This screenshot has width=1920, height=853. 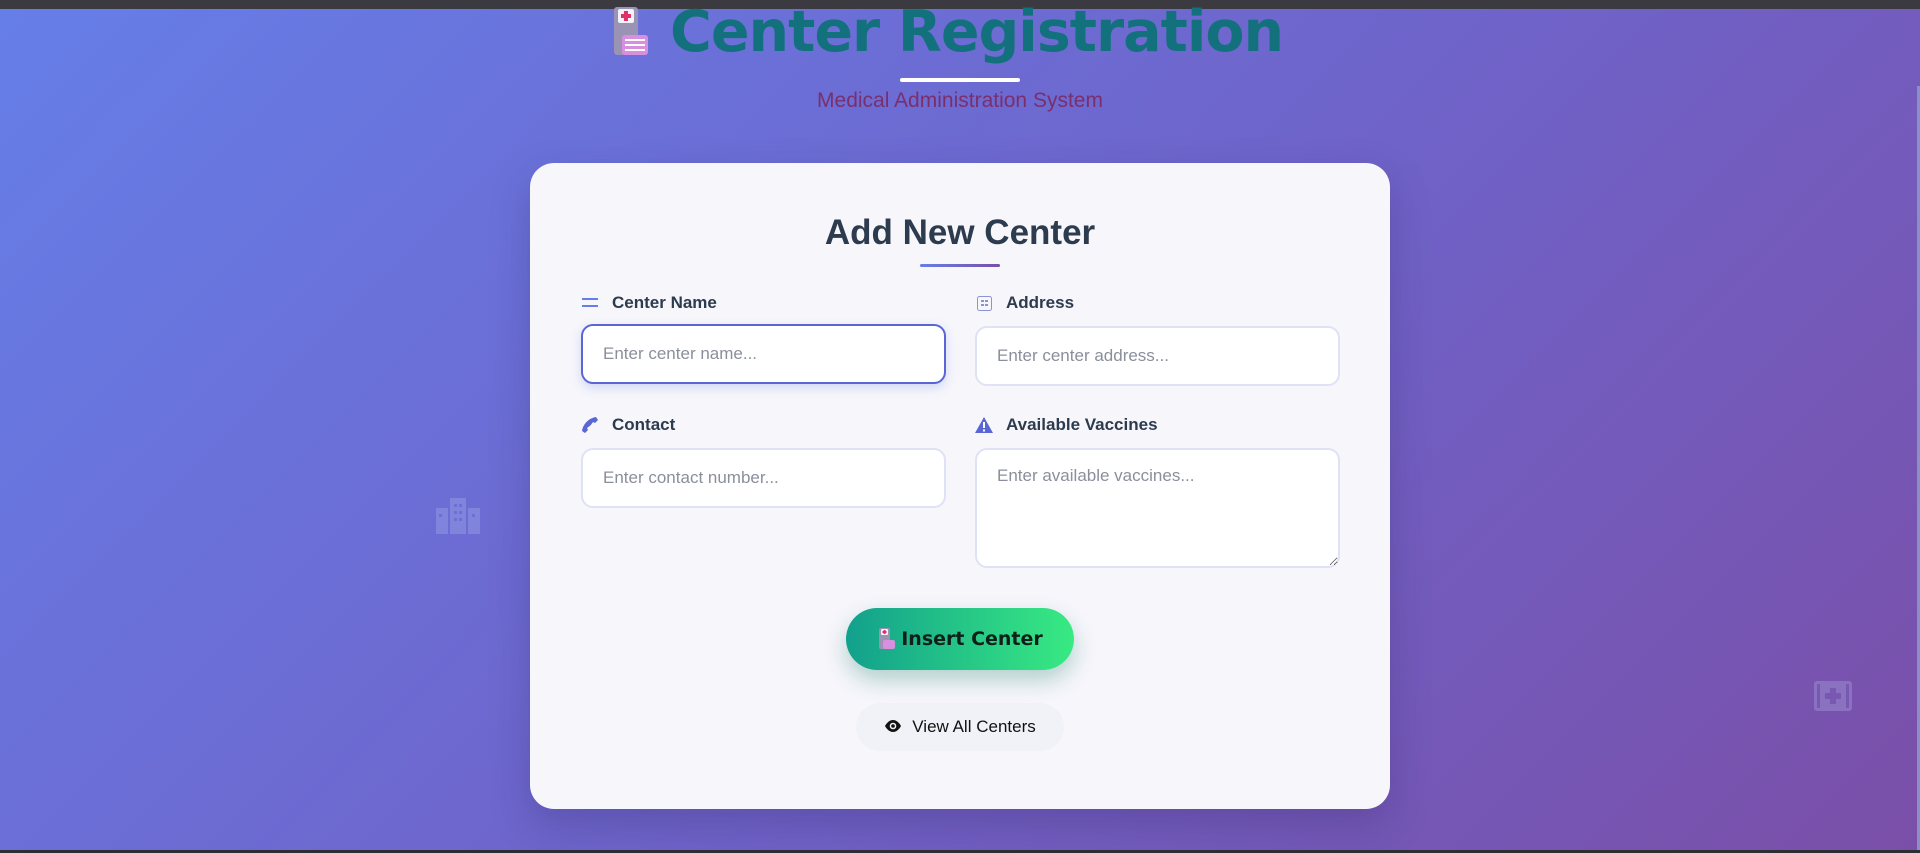 What do you see at coordinates (644, 424) in the screenshot?
I see `contact-label-text: Contact` at bounding box center [644, 424].